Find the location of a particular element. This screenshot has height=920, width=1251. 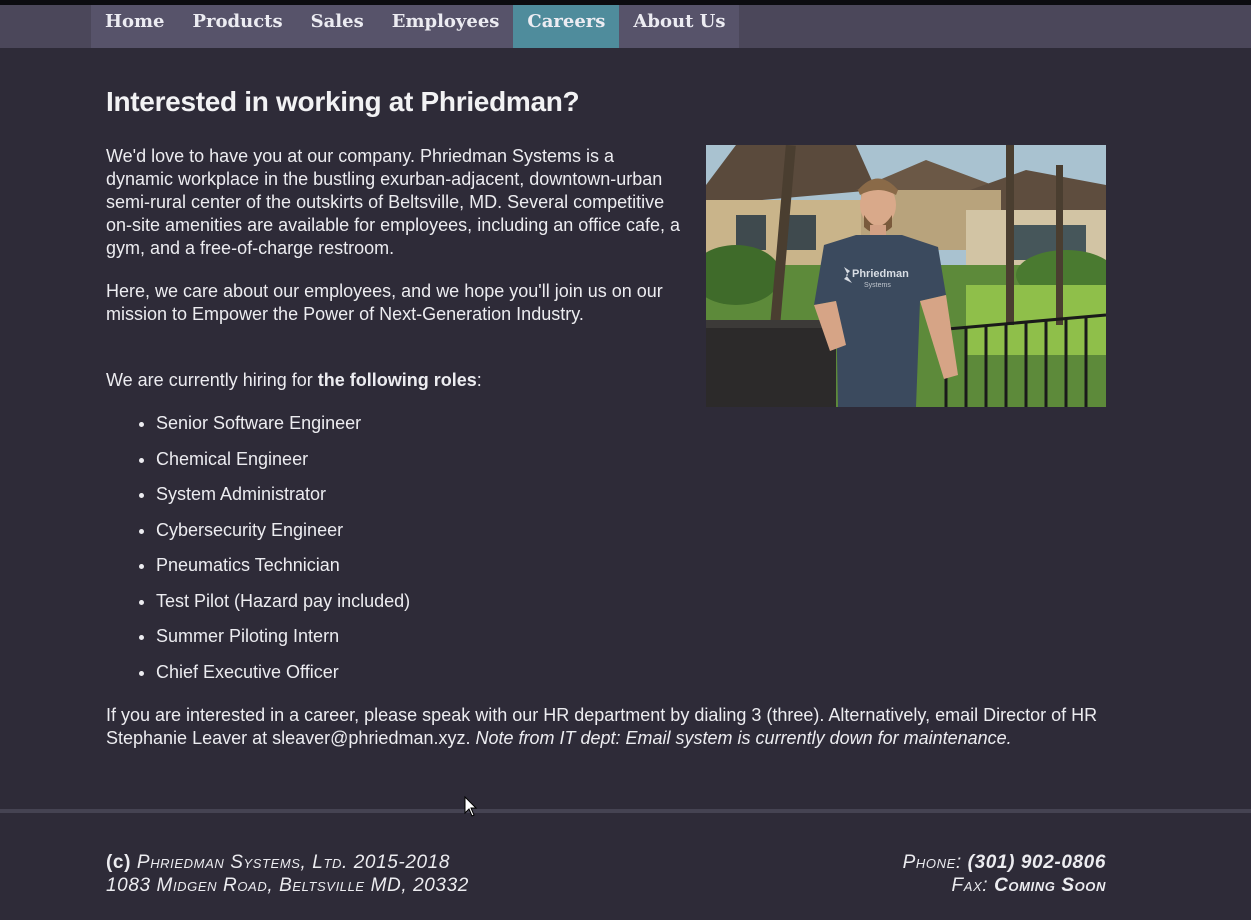

mouse-cursor-icon is located at coordinates (471, 806).